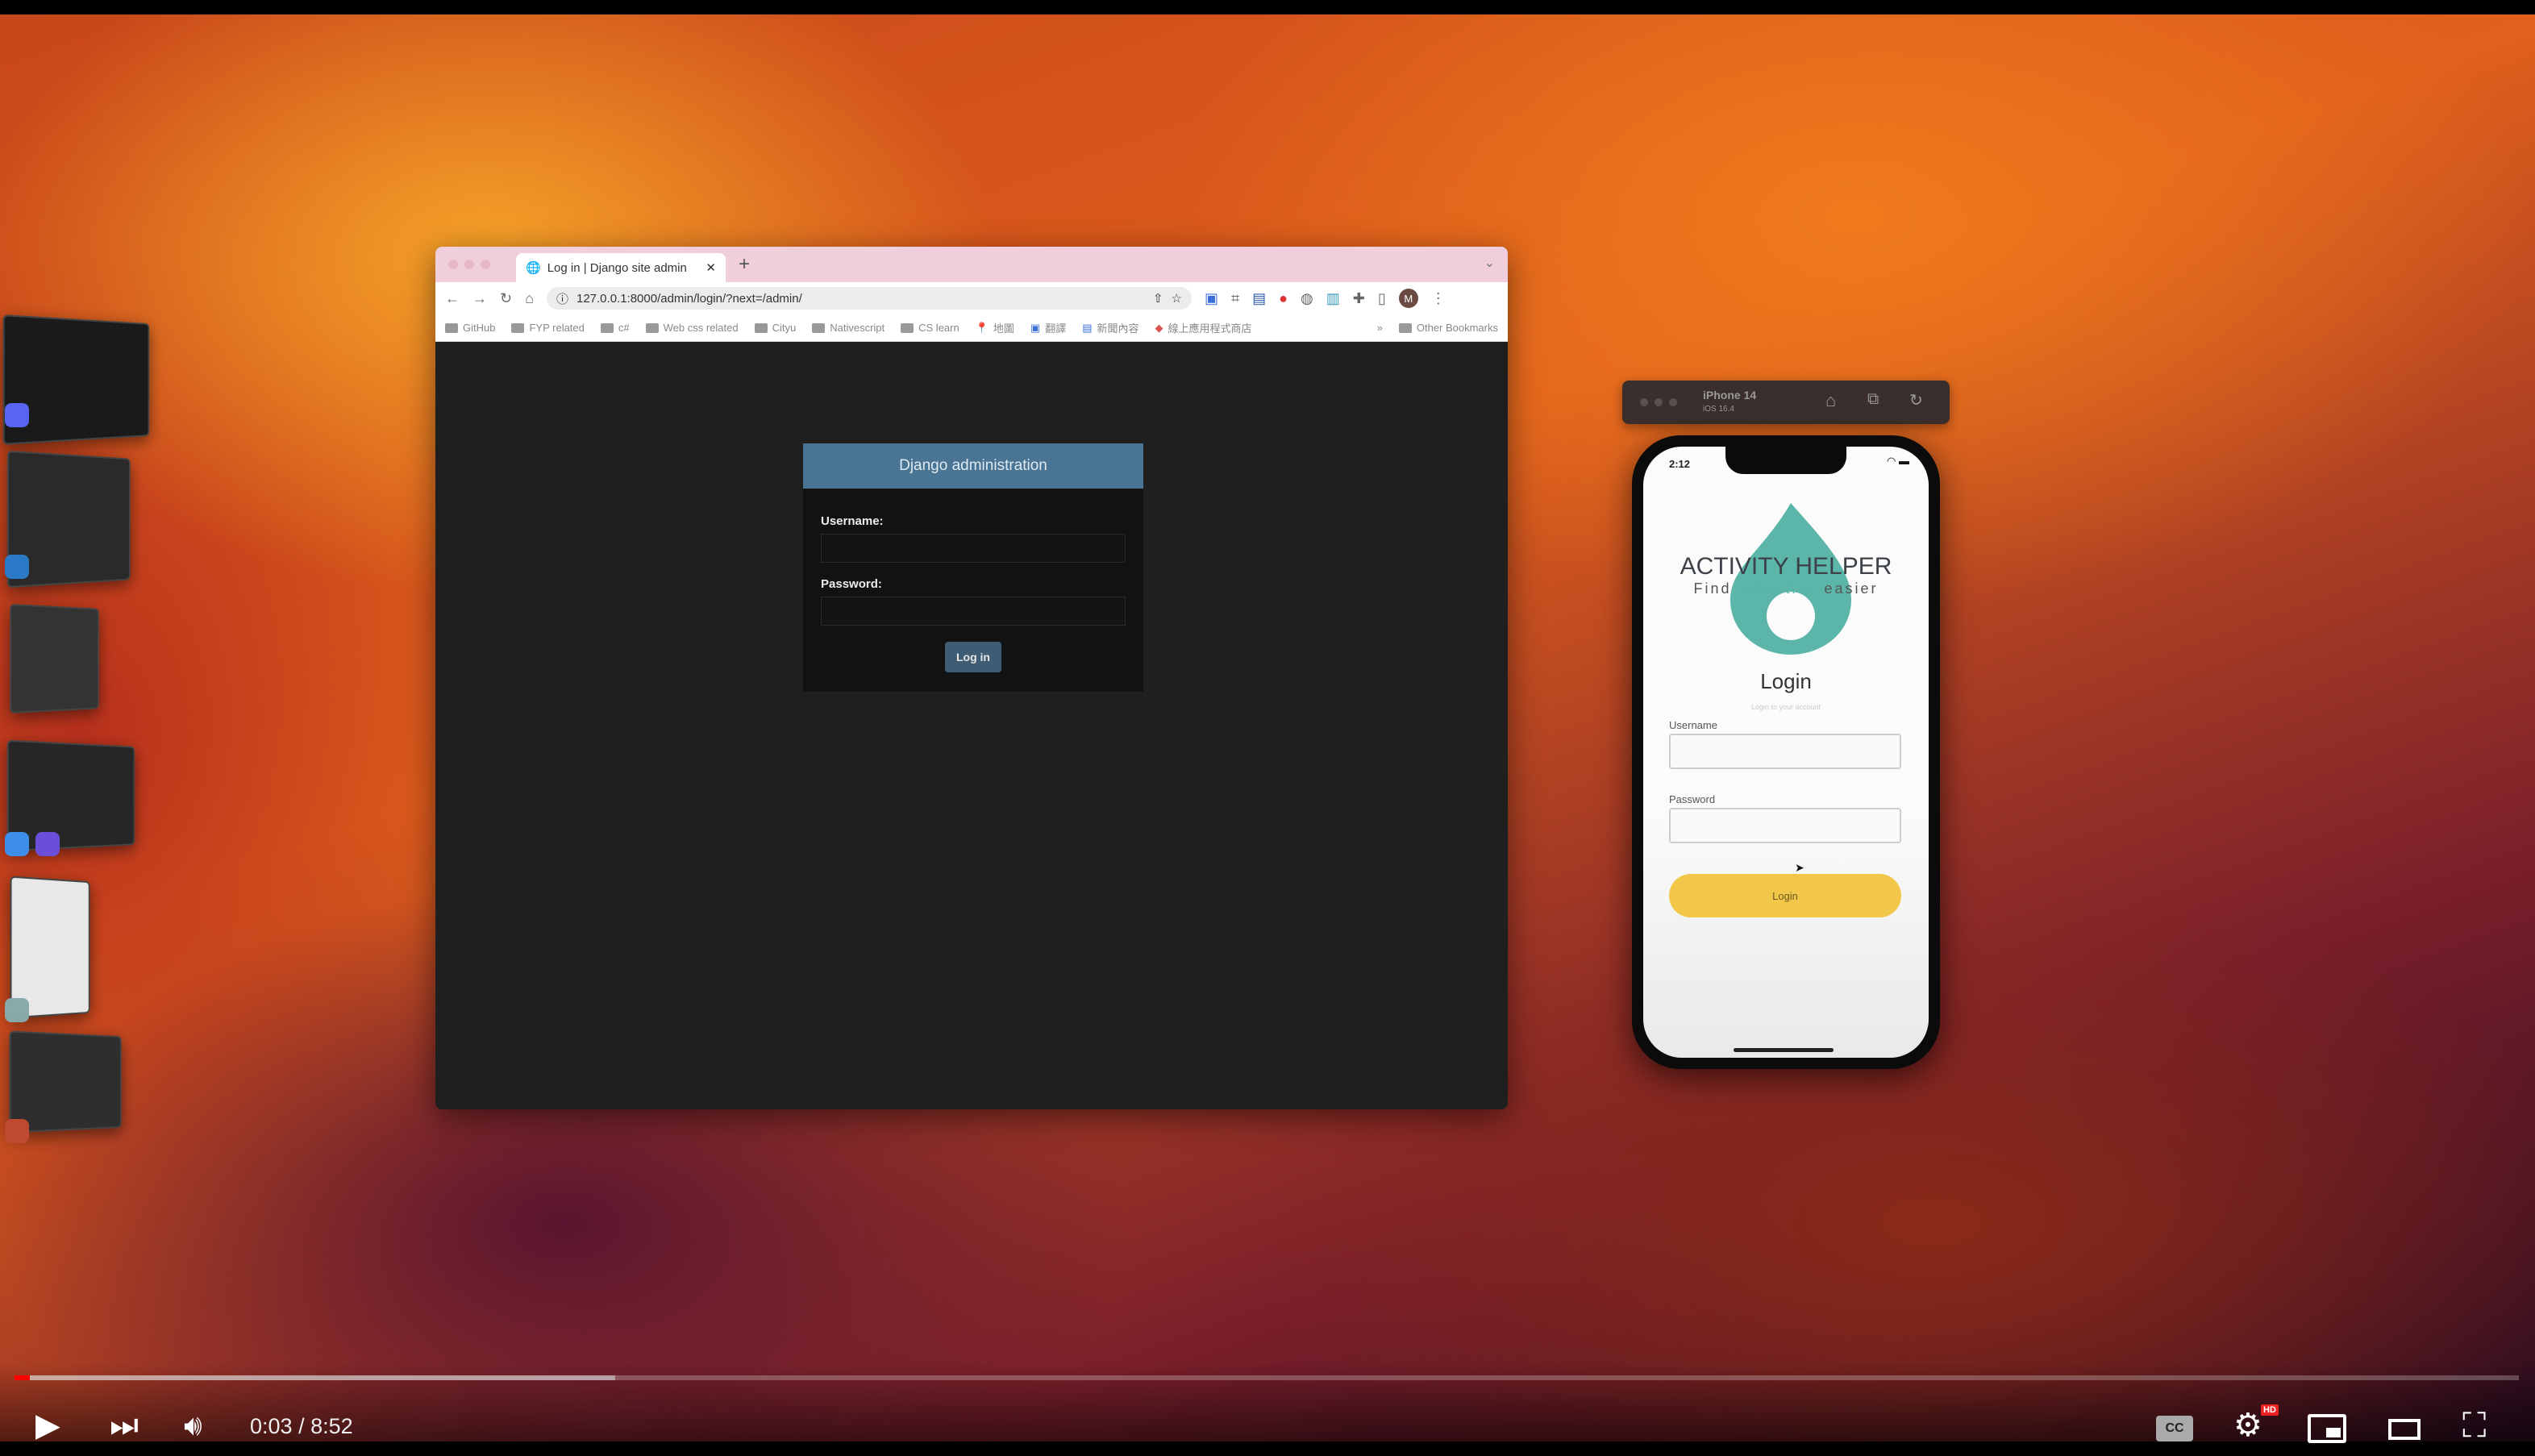 This screenshot has width=2535, height=1456. I want to click on bookmark-github: GitHub, so click(470, 328).